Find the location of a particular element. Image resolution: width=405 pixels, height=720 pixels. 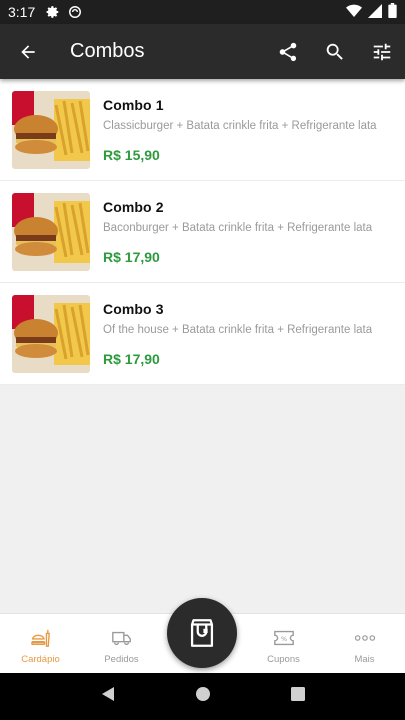

nav-cardapio: Cardápio is located at coordinates (40, 643).